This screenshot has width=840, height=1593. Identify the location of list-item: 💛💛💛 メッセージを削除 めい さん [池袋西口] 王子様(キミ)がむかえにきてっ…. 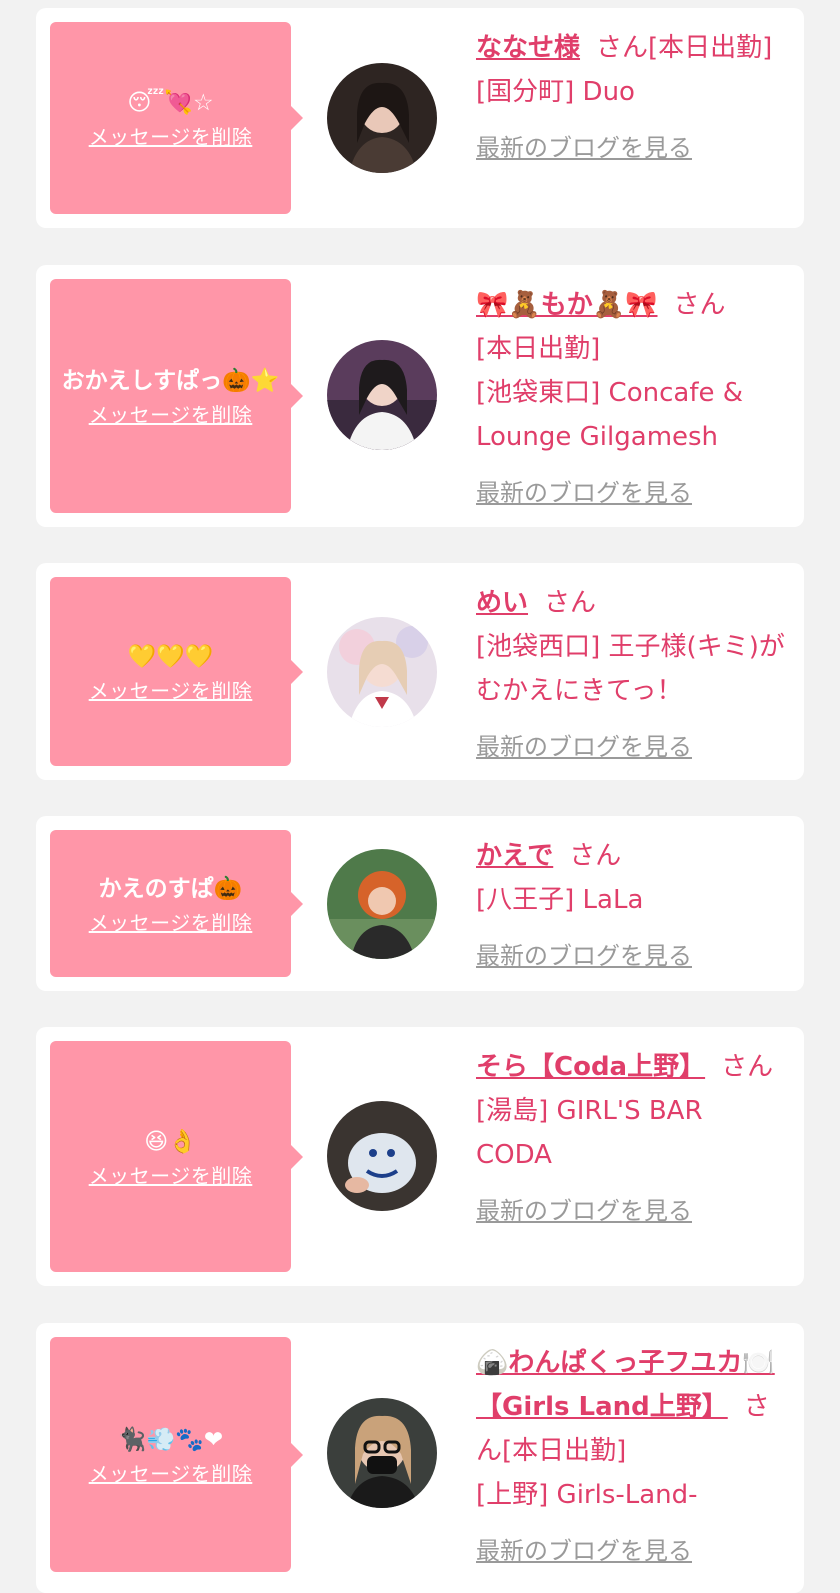
(420, 671).